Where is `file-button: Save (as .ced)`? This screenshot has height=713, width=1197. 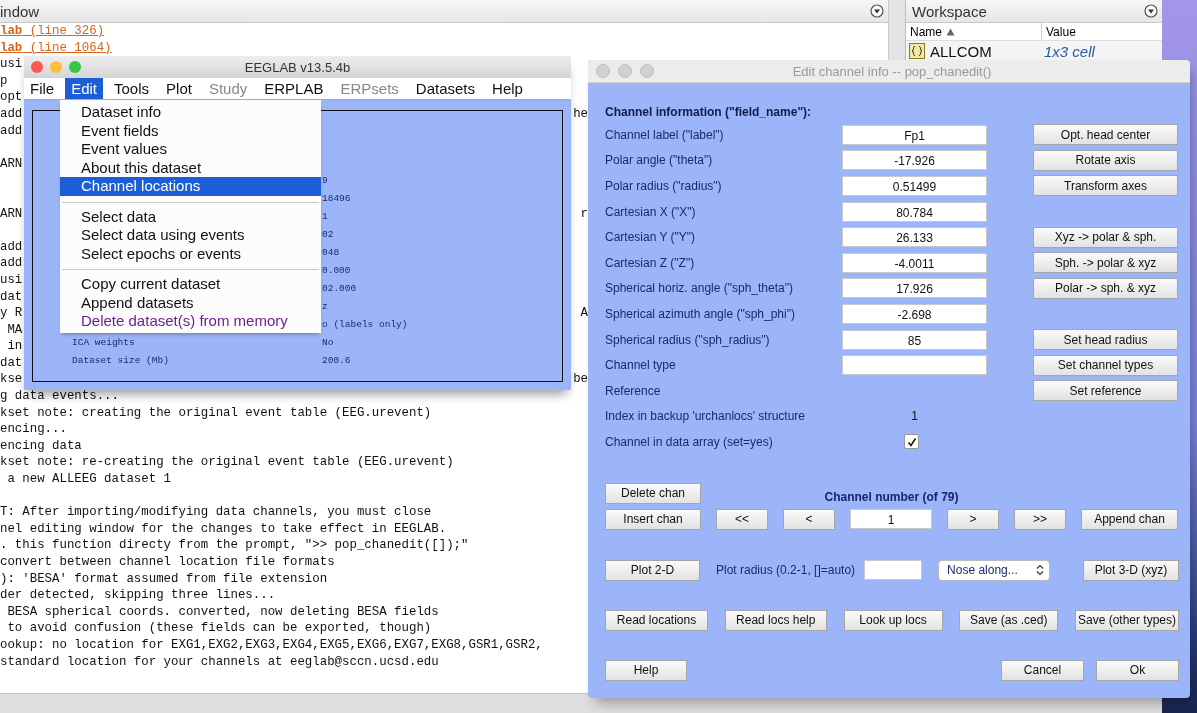 file-button: Save (as .ced) is located at coordinates (1009, 620).